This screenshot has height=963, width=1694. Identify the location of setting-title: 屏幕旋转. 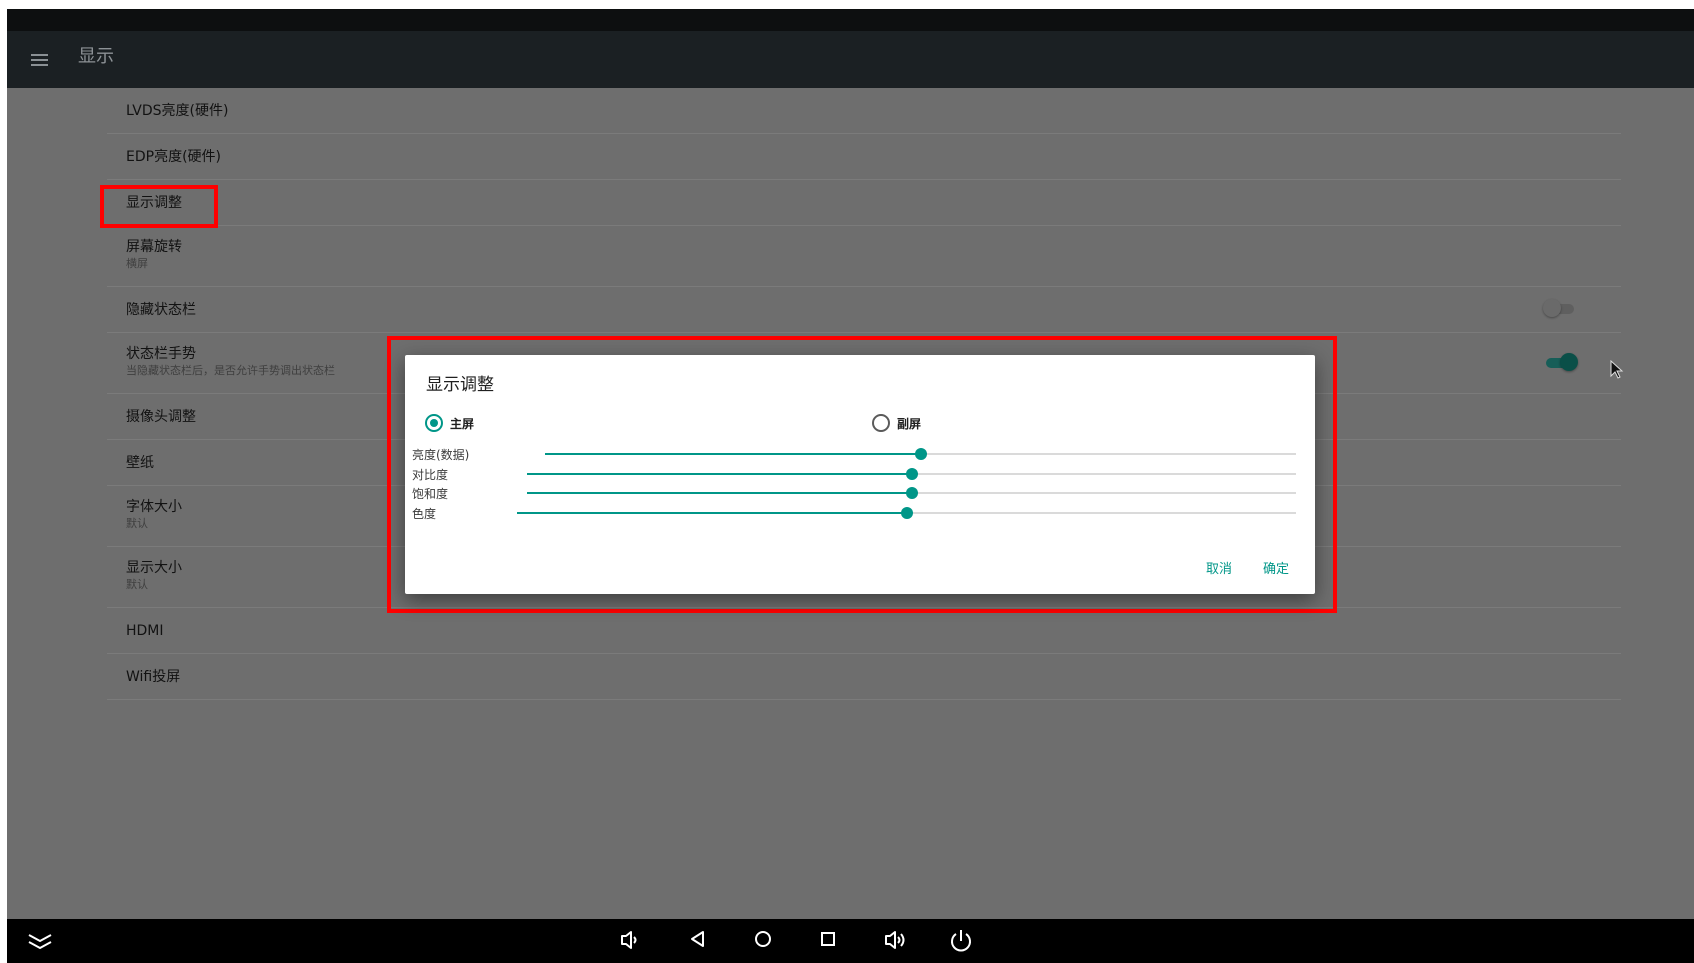
(154, 247).